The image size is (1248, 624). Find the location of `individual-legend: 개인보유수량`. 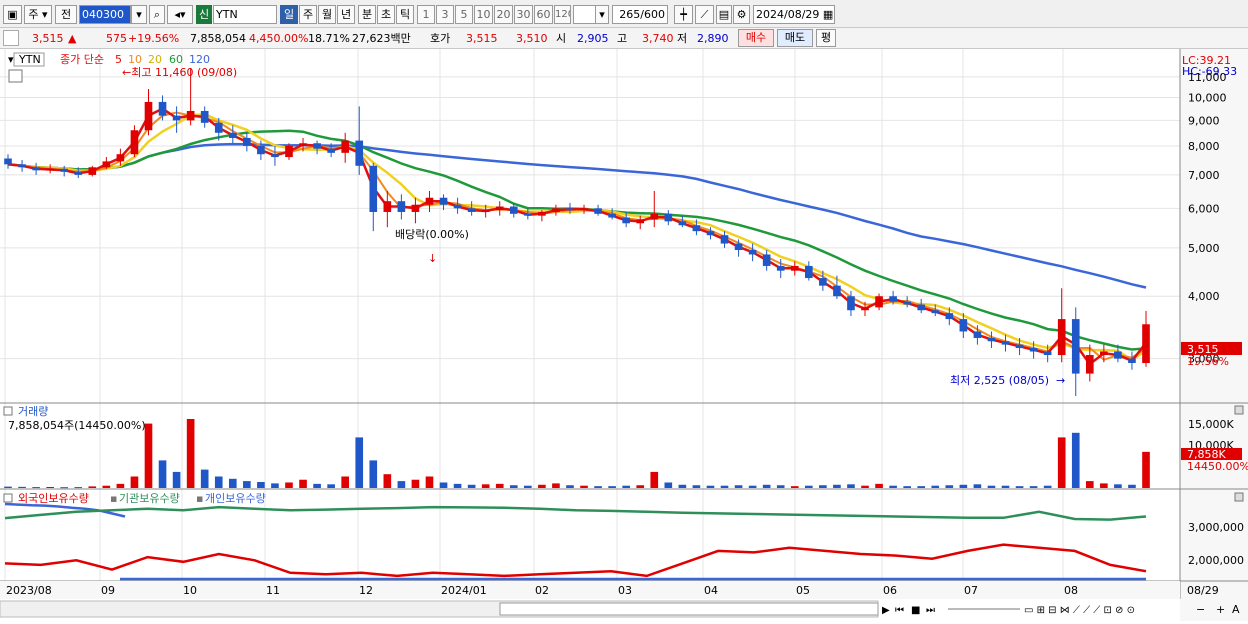

individual-legend: 개인보유수량 is located at coordinates (235, 498).